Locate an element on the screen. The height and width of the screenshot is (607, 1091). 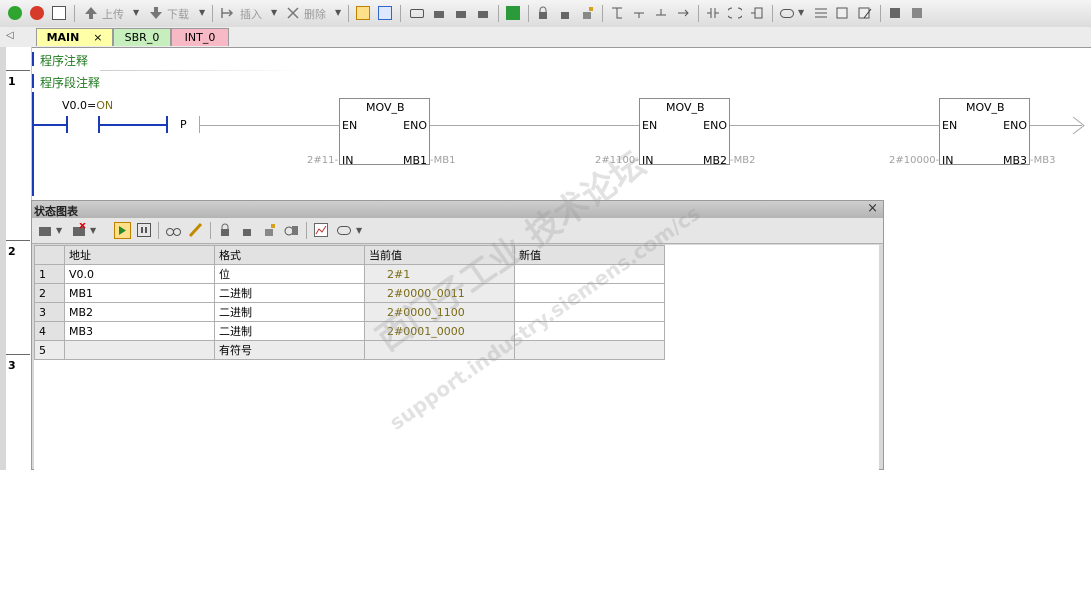
delete-row-icon is located at coordinates (79, 229).